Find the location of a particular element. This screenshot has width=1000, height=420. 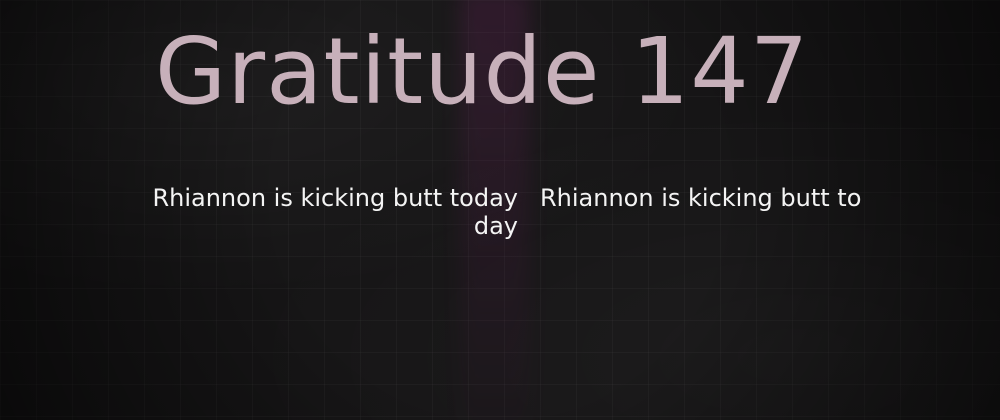

subtitle-left: Rhiannon is kicking butt today day is located at coordinates (308, 212).